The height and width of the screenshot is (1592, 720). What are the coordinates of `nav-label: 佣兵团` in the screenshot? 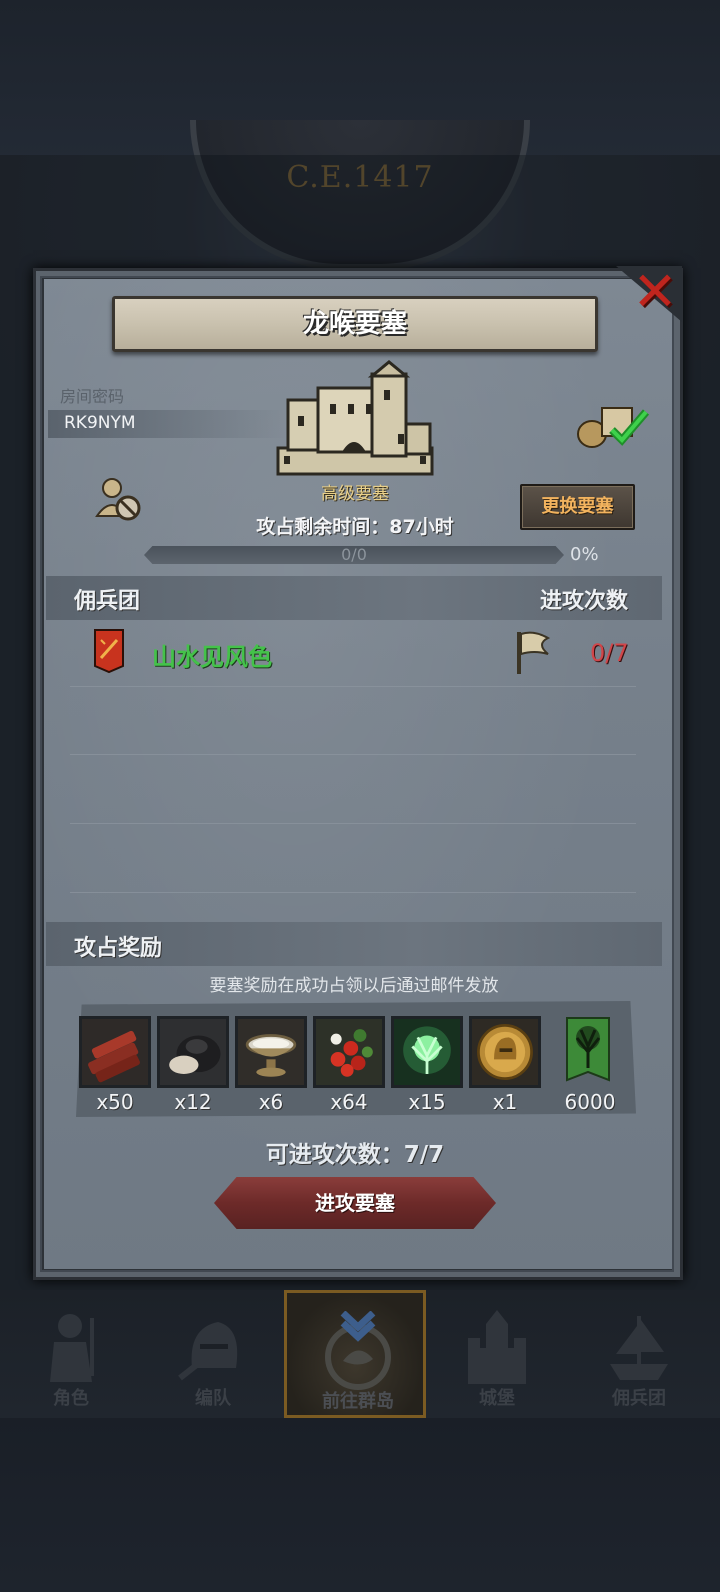 It's located at (639, 1398).